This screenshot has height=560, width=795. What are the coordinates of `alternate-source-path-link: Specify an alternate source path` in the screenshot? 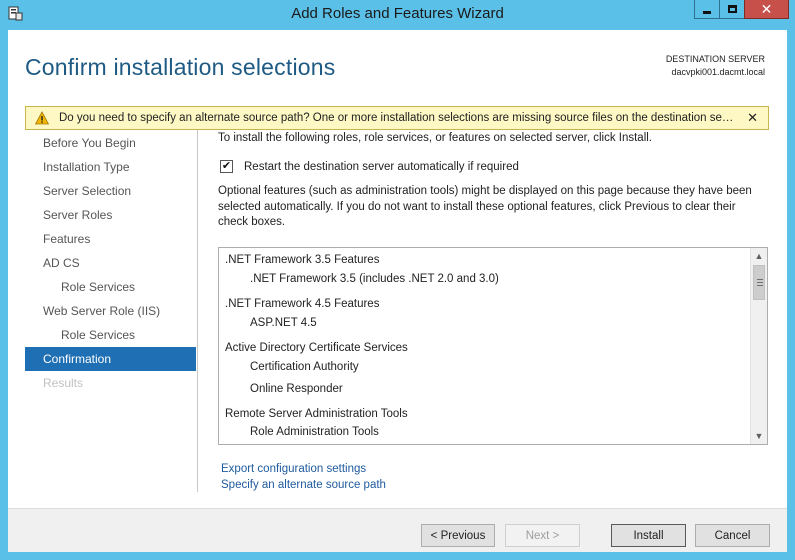 It's located at (303, 485).